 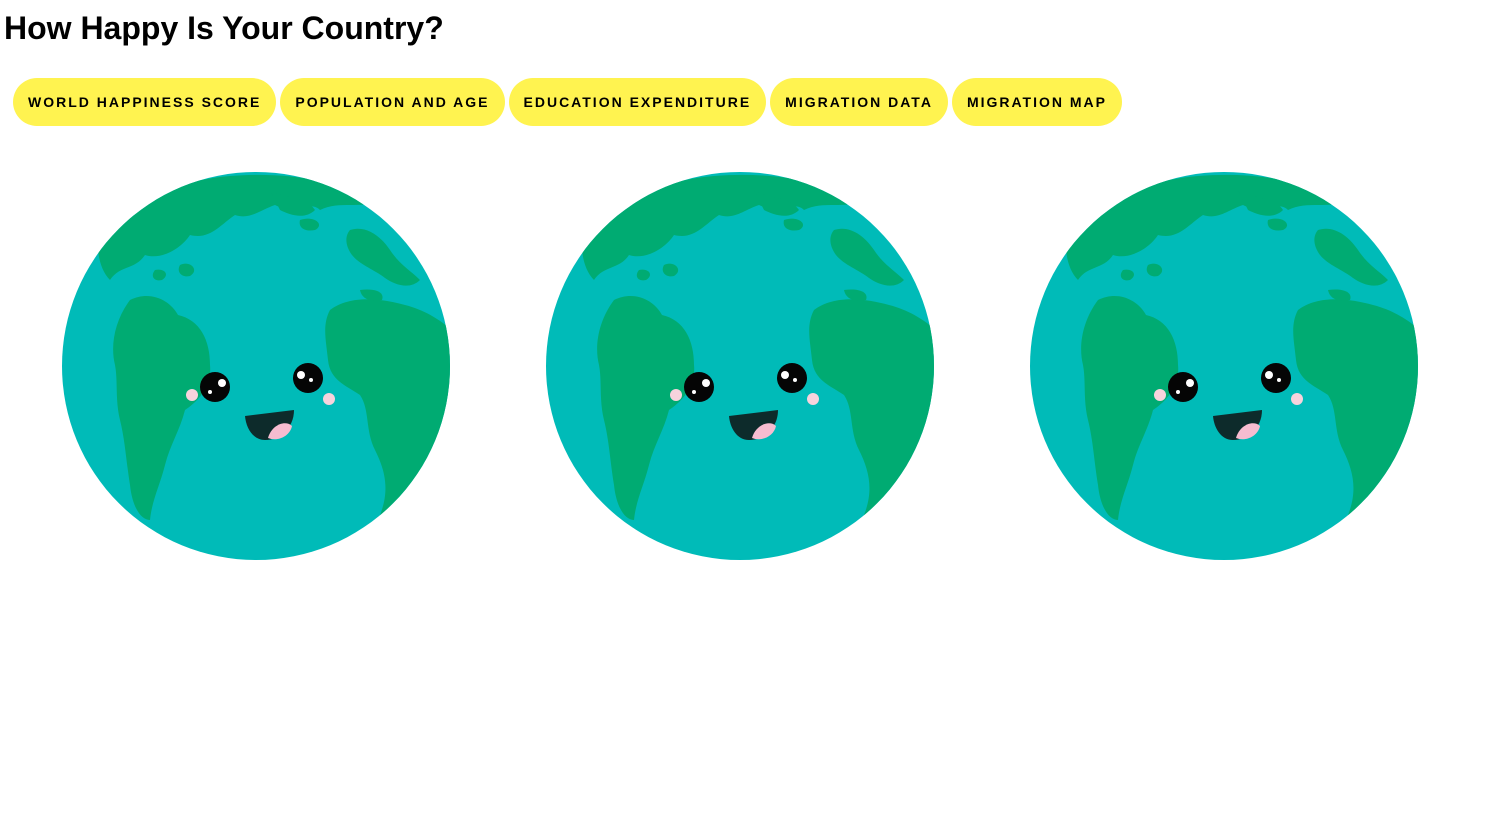 I want to click on page-title: How Happy Is Your Country?, so click(x=224, y=28).